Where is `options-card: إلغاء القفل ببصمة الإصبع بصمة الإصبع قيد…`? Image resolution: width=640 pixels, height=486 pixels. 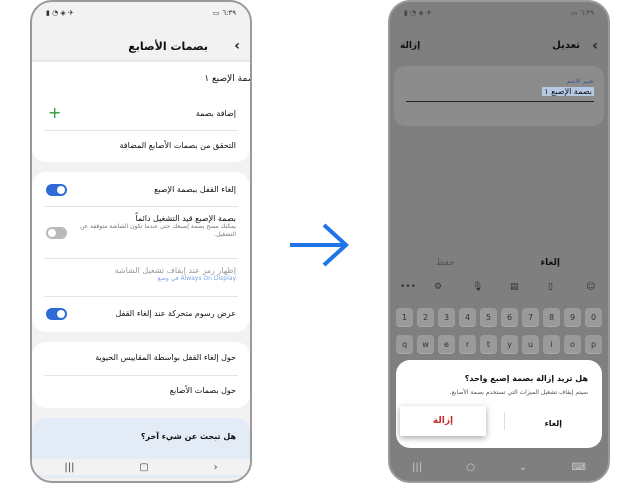
options-card: إلغاء القفل ببصمة الإصبع بصمة الإصبع قيد… is located at coordinates (141, 252).